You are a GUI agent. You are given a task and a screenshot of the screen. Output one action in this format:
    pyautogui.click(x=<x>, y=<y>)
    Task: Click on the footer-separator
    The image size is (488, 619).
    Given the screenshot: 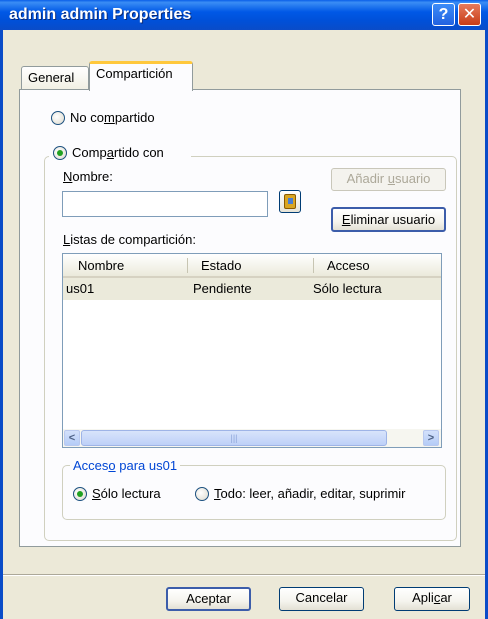 What is the action you would take?
    pyautogui.click(x=244, y=575)
    